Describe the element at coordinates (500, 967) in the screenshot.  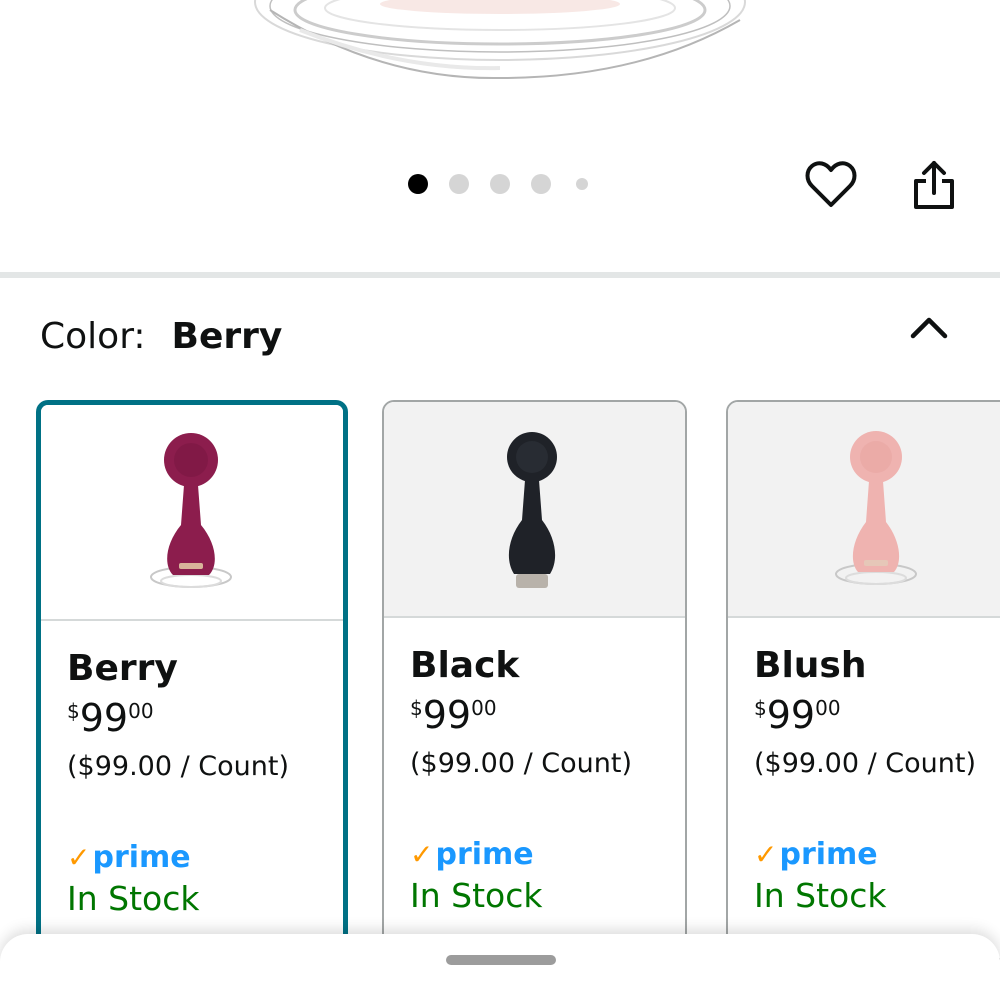
I see `bottom-sheet` at that location.